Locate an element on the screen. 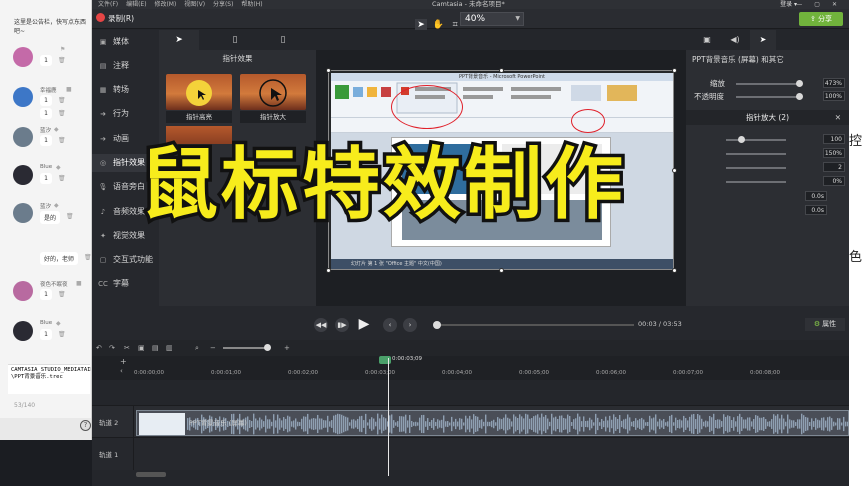 The image size is (864, 486). rewind-button: ◀◀ is located at coordinates (321, 325).